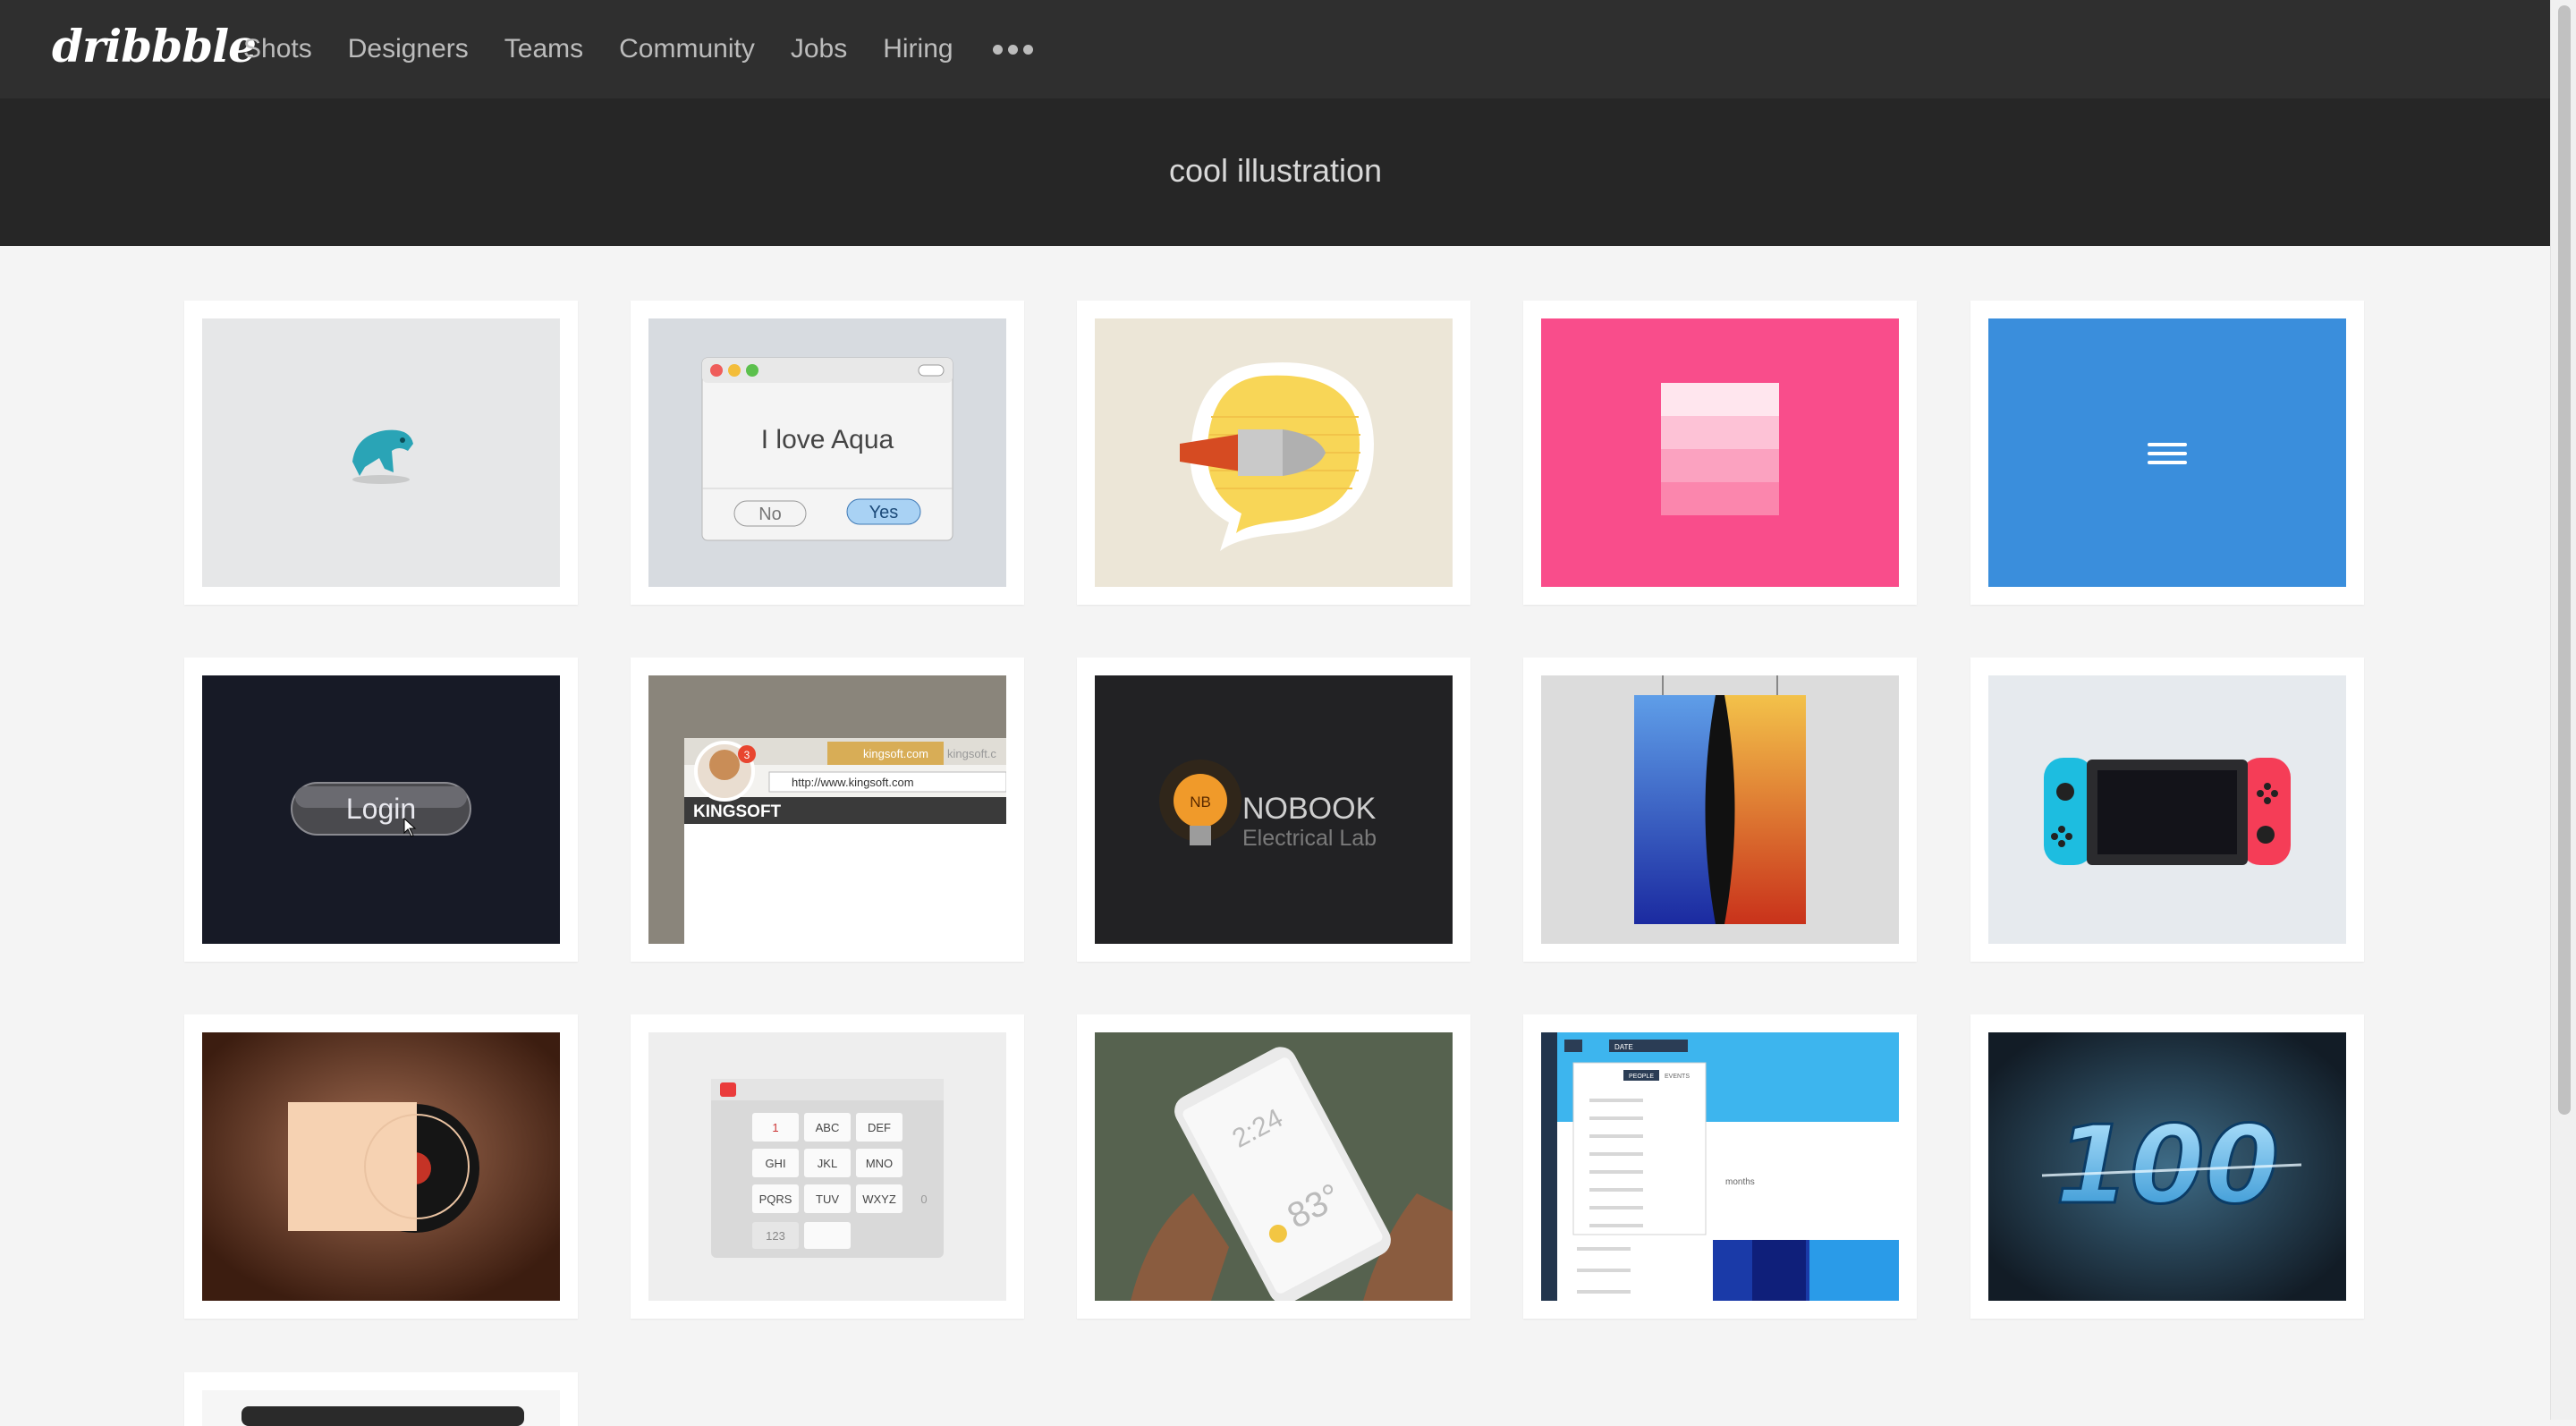  I want to click on vinyl-record-shot, so click(381, 1167).